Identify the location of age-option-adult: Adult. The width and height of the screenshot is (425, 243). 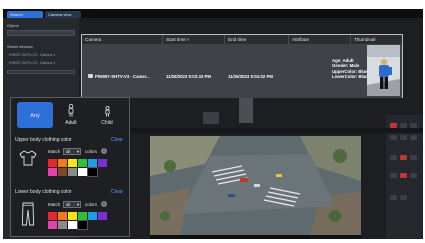
(71, 115).